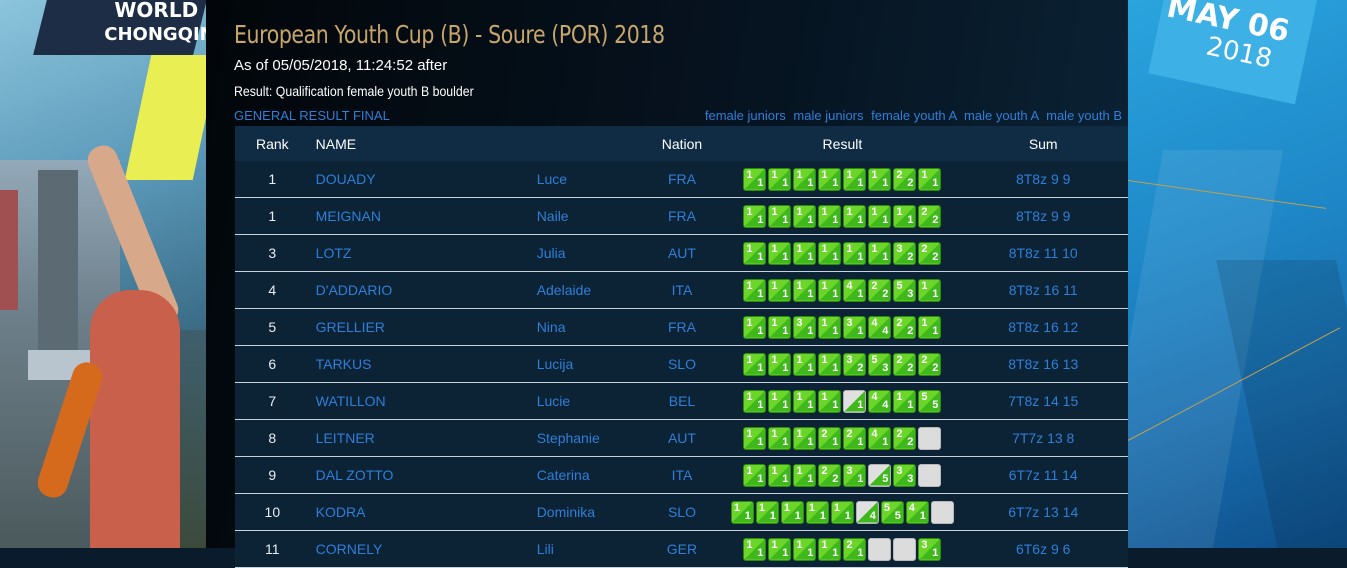 This screenshot has height=568, width=1347. I want to click on table-row: 1 MEIGNAN Naile FRA 1 1 1 1 1 1 1 1 1 1 1 1 1 1 2 2 8T8z 9 9, so click(681, 216).